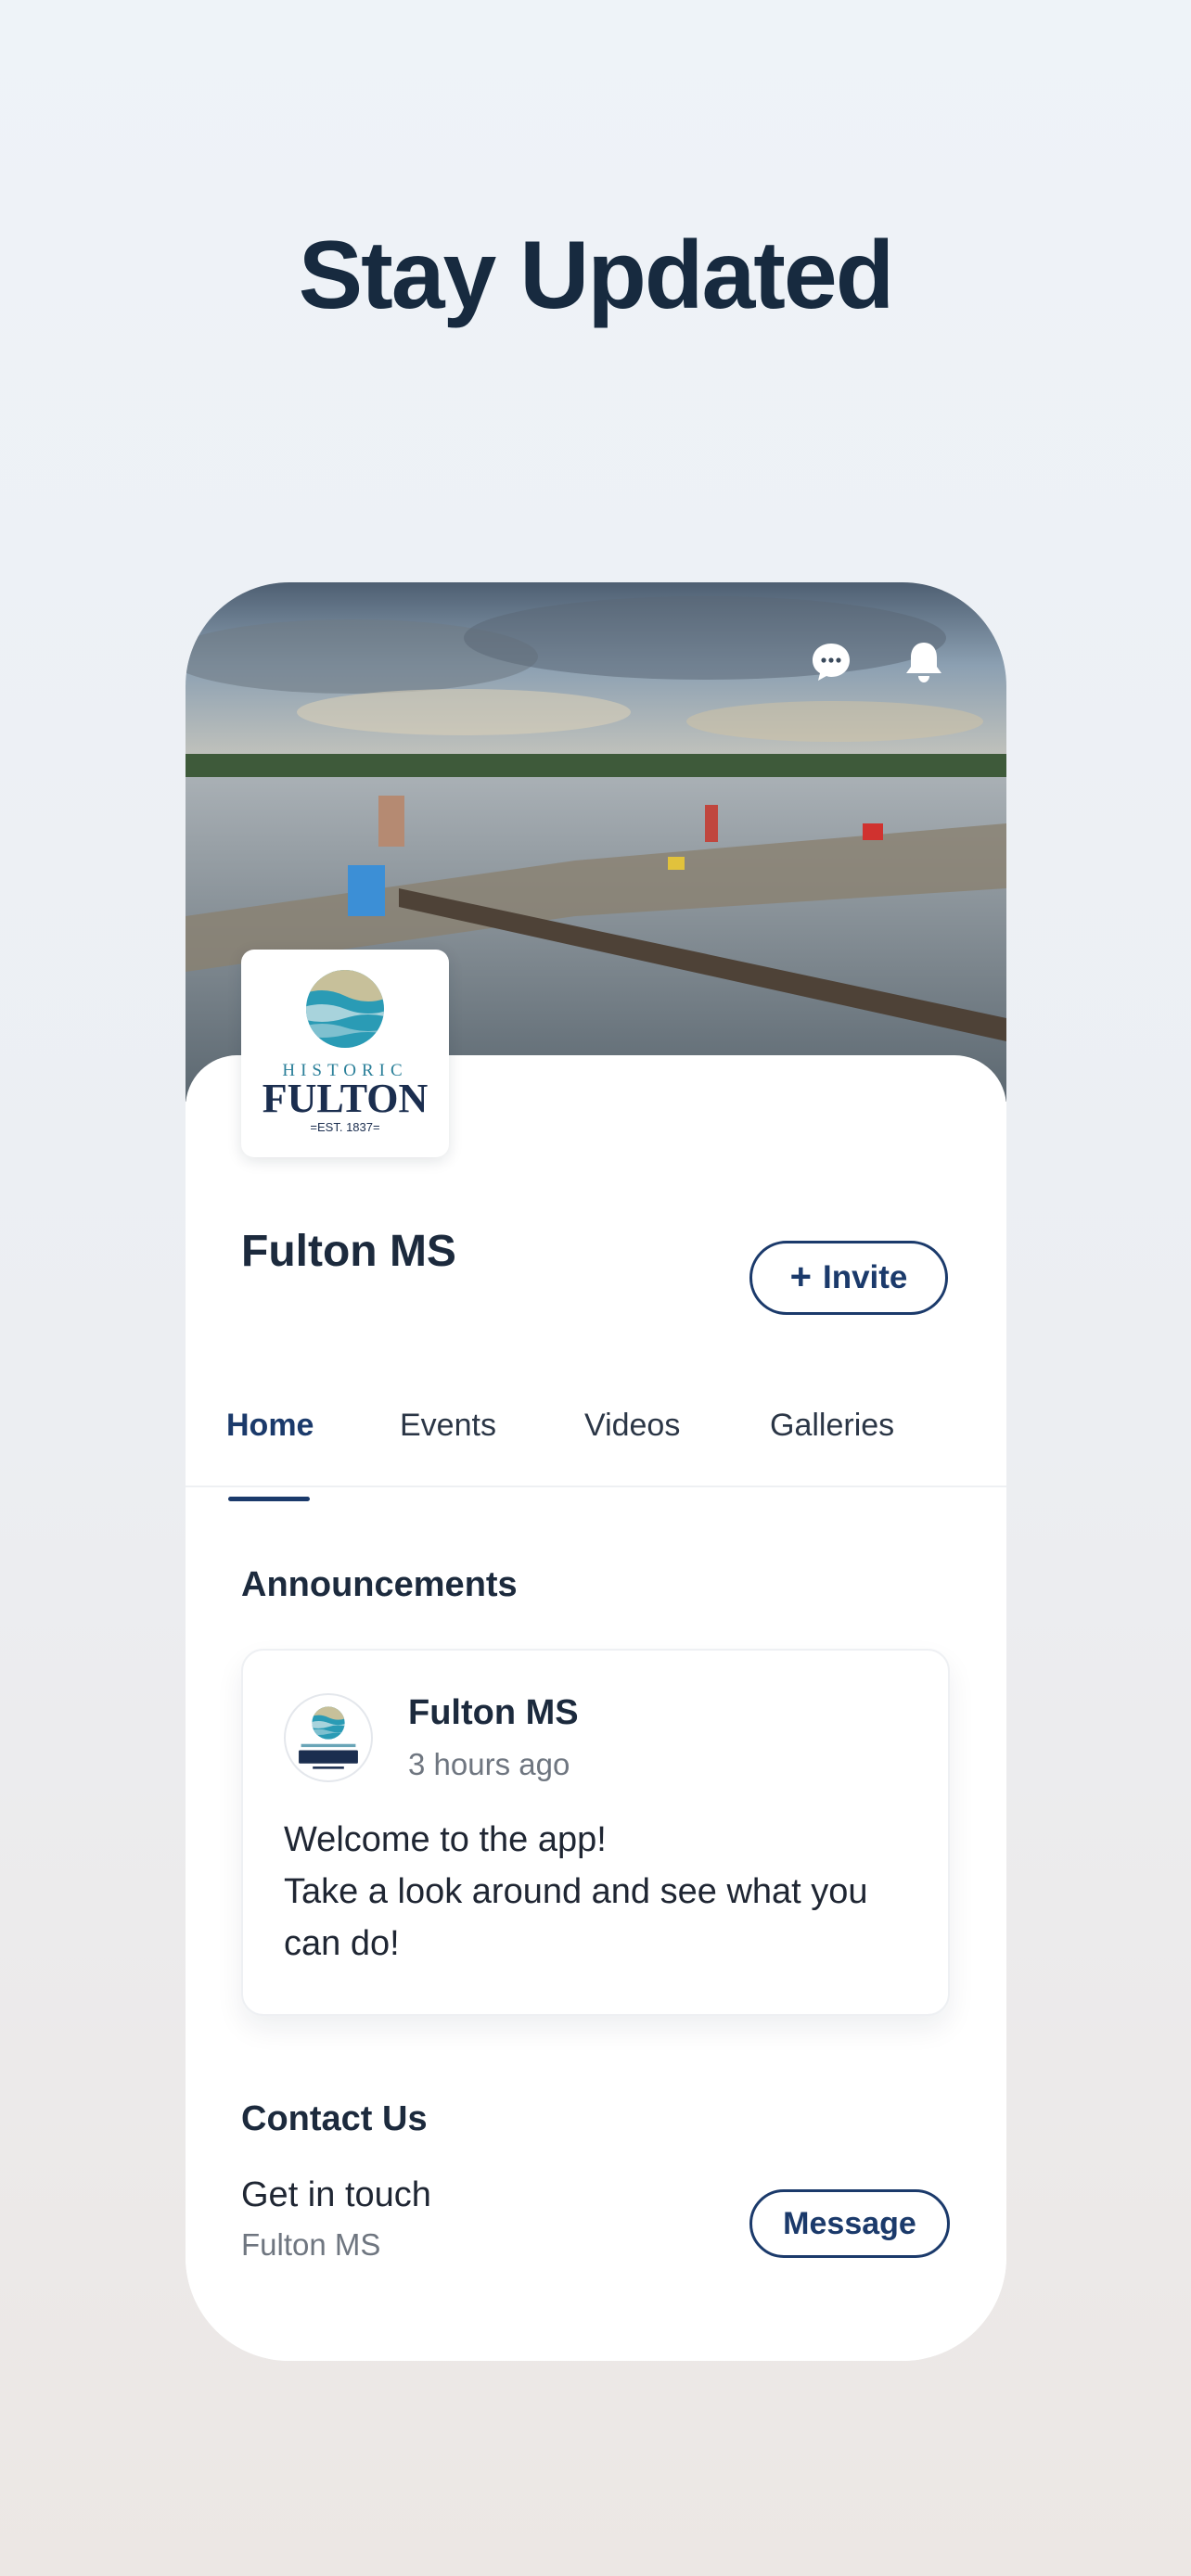  What do you see at coordinates (269, 1499) in the screenshot?
I see `active-tab-indicator` at bounding box center [269, 1499].